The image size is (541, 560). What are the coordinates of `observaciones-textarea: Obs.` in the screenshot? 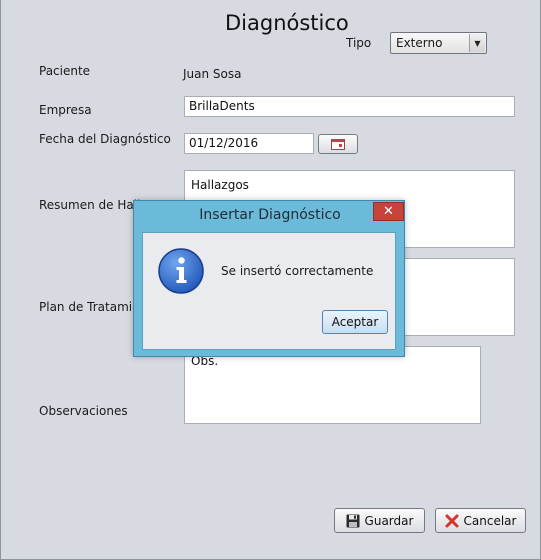 It's located at (332, 385).